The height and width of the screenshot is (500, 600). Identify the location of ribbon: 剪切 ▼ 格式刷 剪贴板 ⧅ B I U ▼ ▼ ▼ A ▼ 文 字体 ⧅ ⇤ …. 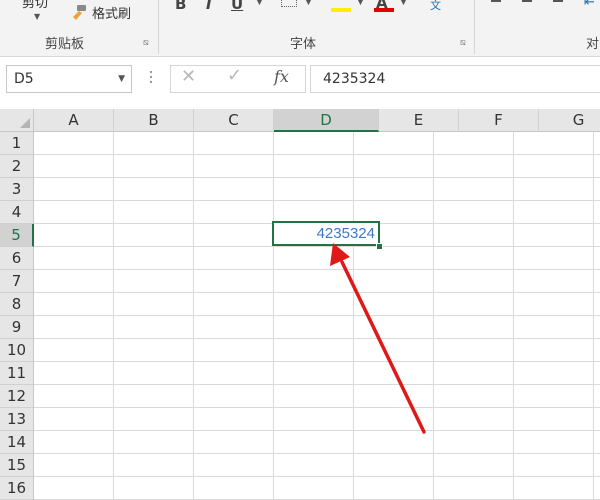
(300, 28).